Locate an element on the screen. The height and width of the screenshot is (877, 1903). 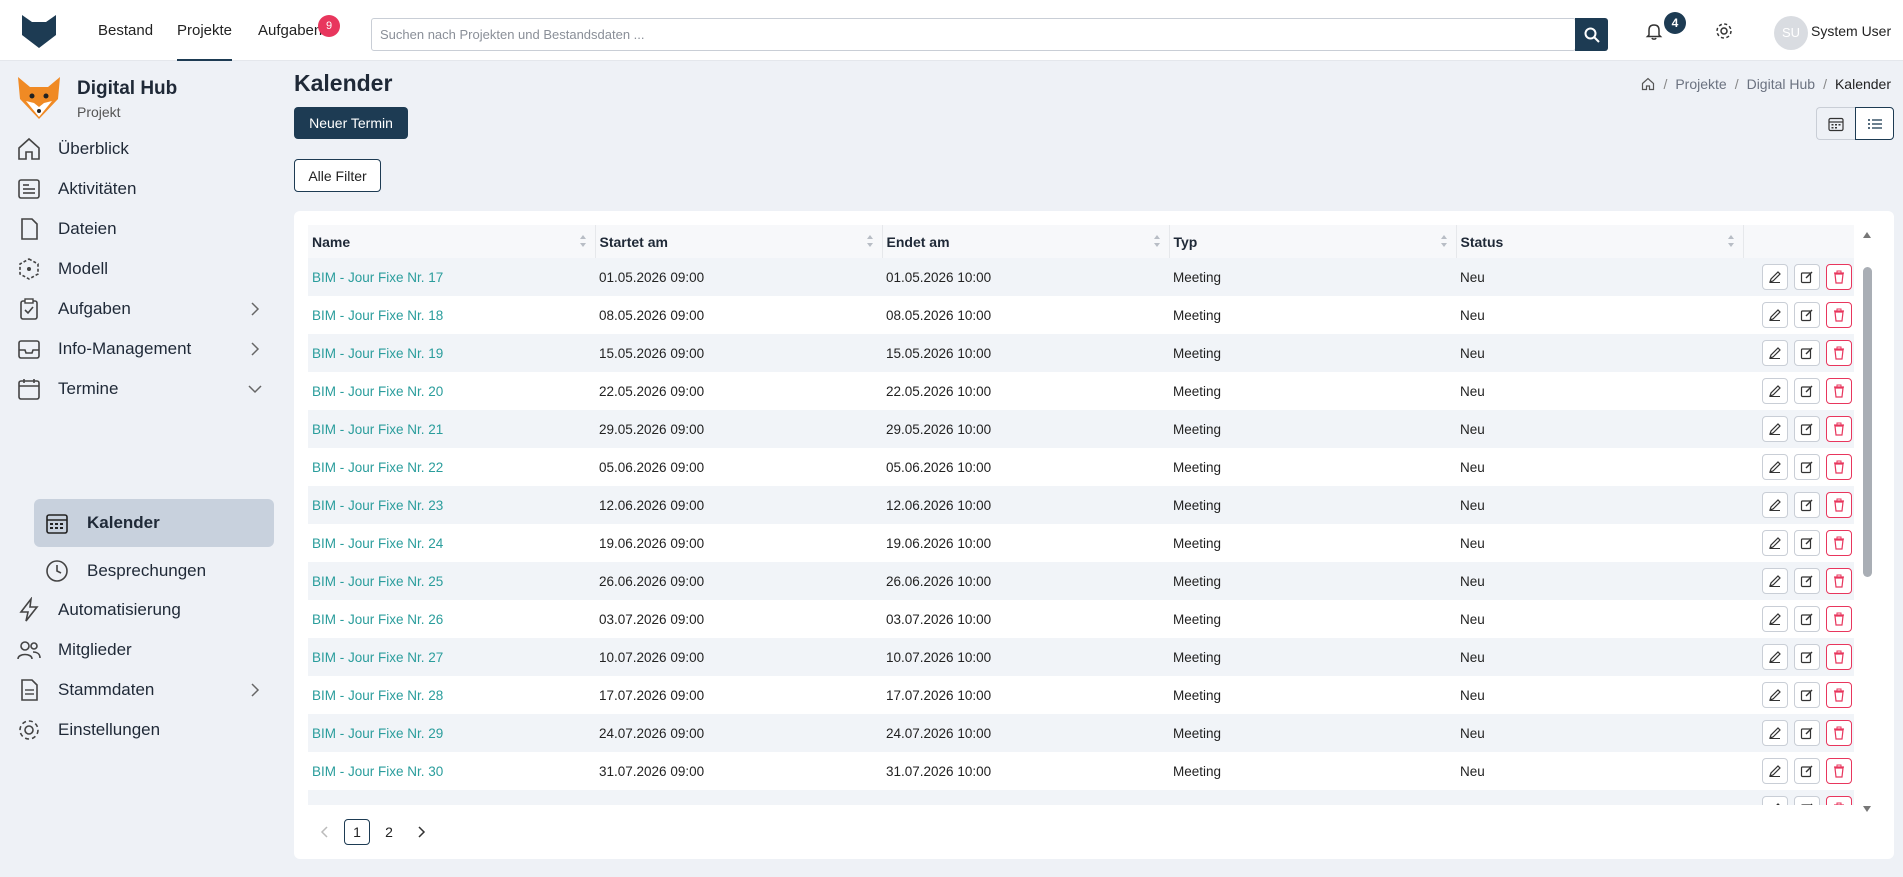
topnav-aufgaben: Aufgaben is located at coordinates (290, 30).